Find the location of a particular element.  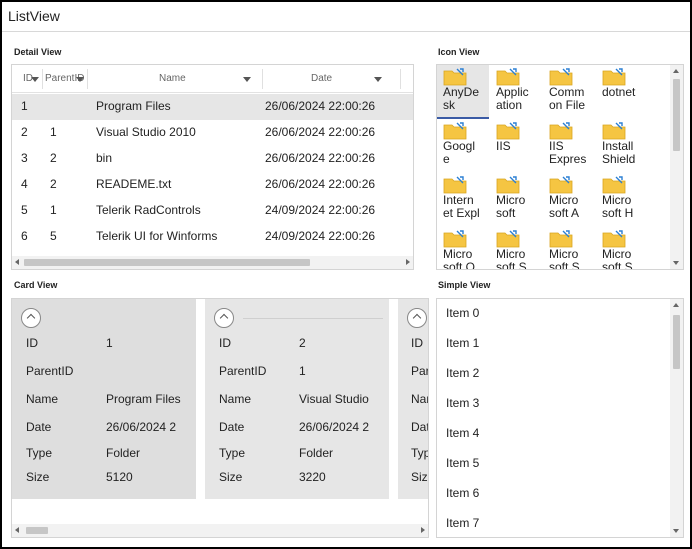

list-item: Item 2 is located at coordinates (462, 373).